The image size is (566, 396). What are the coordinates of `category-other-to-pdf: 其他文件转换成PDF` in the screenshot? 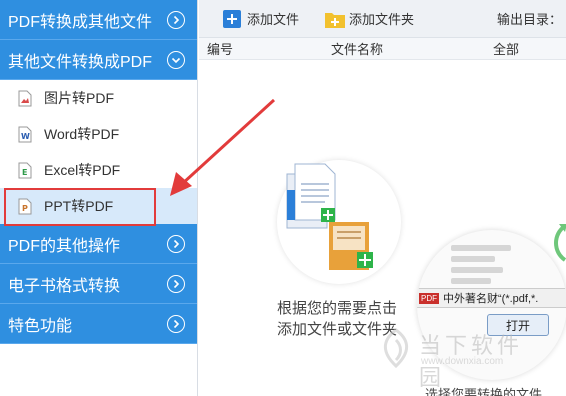 It's located at (98, 60).